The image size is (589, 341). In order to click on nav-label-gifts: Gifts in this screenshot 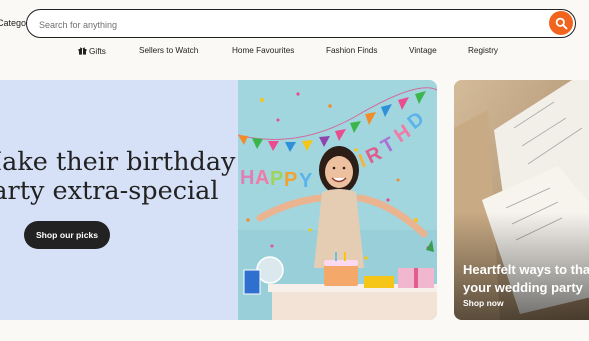, I will do `click(97, 51)`.